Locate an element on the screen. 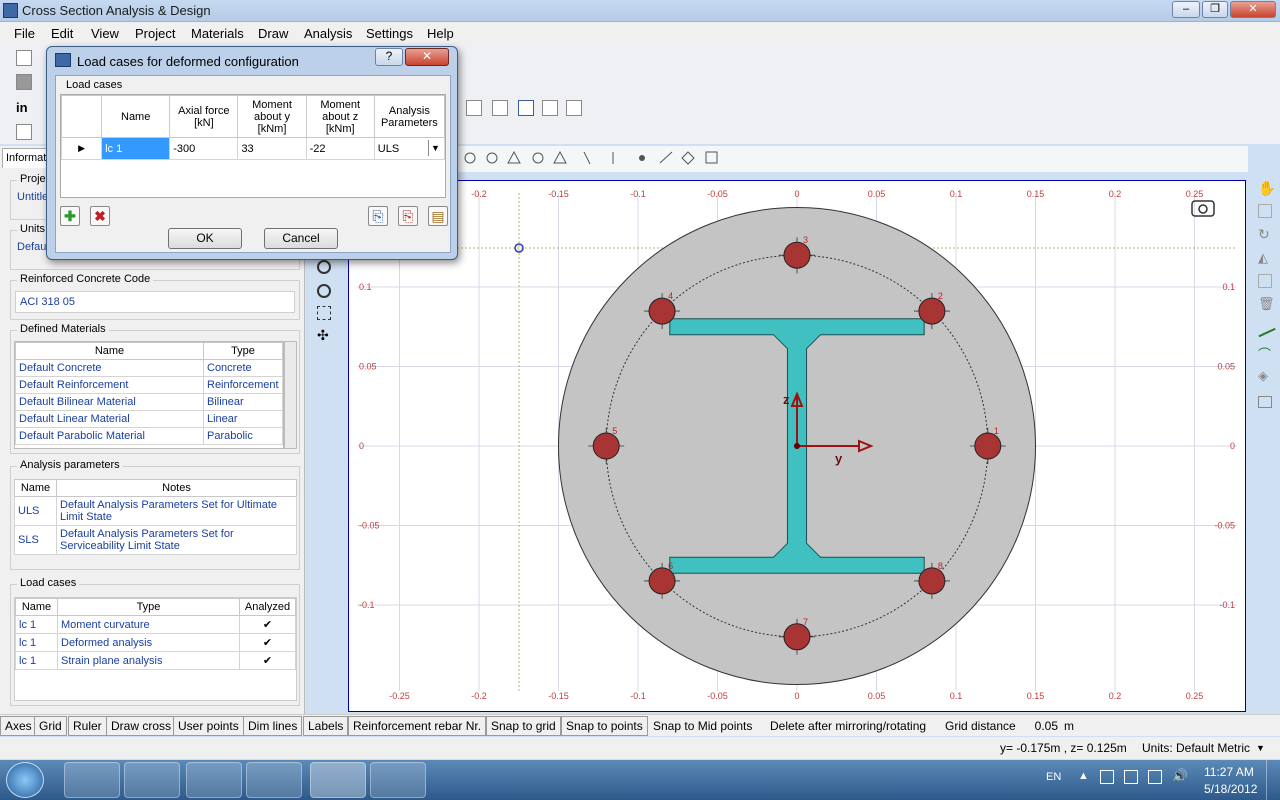 Image resolution: width=1280 pixels, height=800 pixels. menu-draw: Draw is located at coordinates (273, 33).